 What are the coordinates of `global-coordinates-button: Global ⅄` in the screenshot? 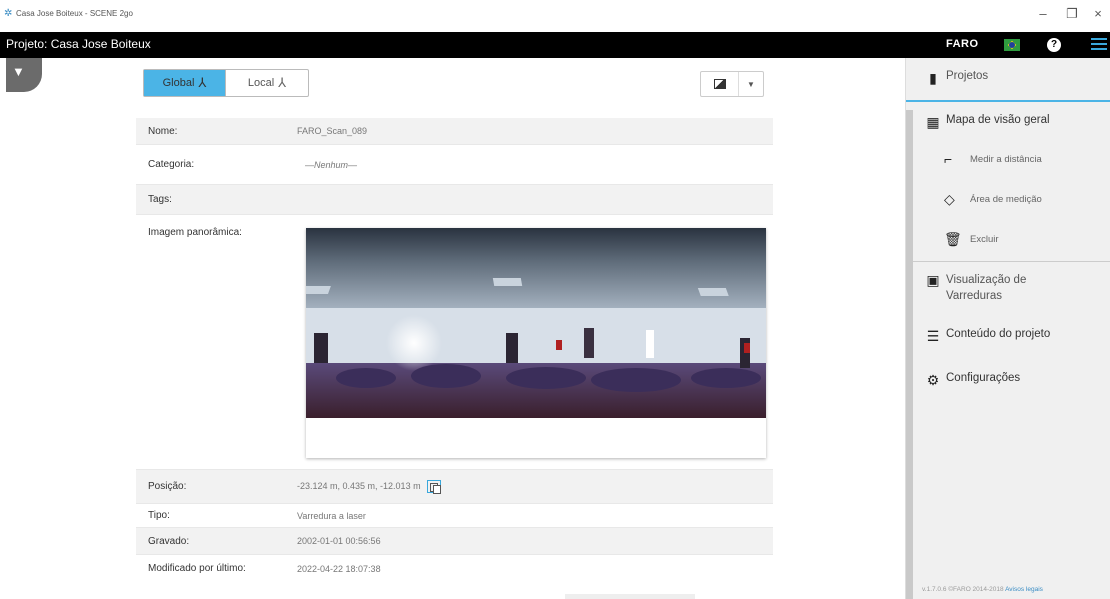 It's located at (185, 83).